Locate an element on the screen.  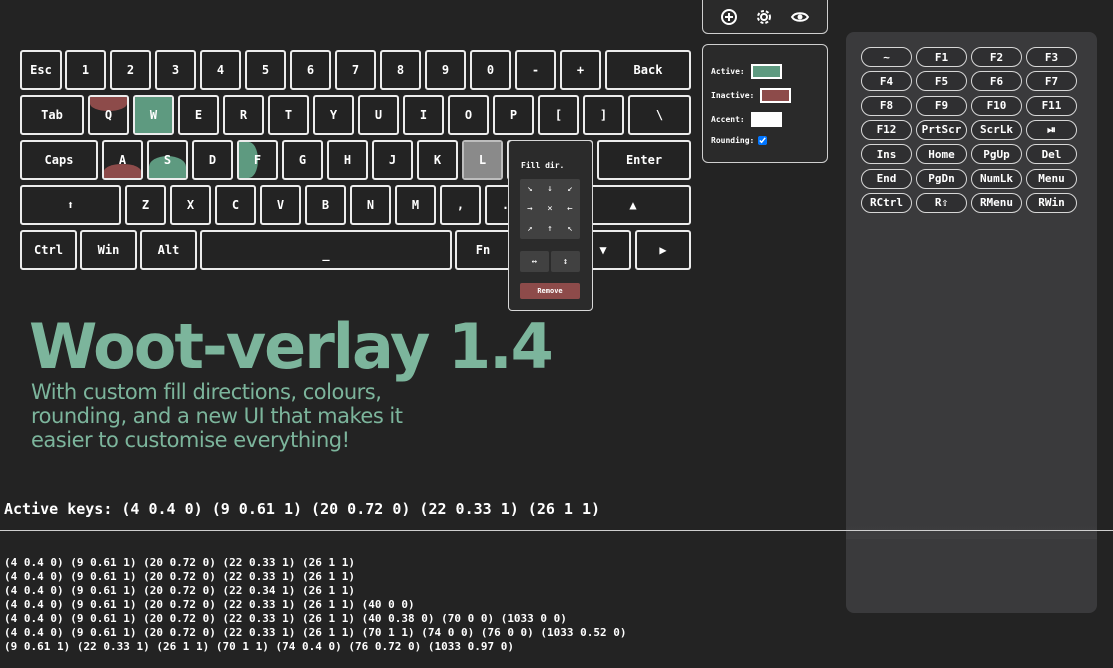
key-2: 2 is located at coordinates (130, 70).